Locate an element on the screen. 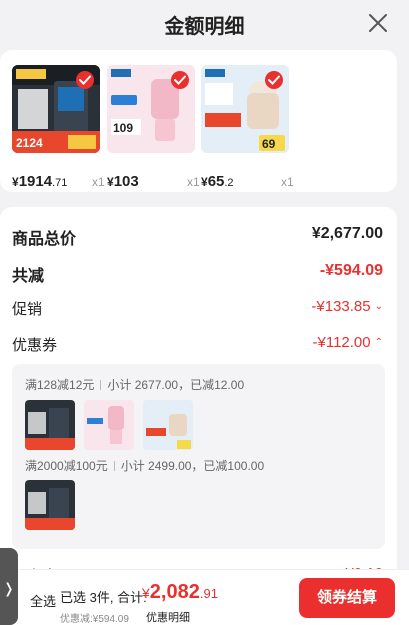 This screenshot has width=409, height=625. side-drawer-tab: ❭ is located at coordinates (9, 586).